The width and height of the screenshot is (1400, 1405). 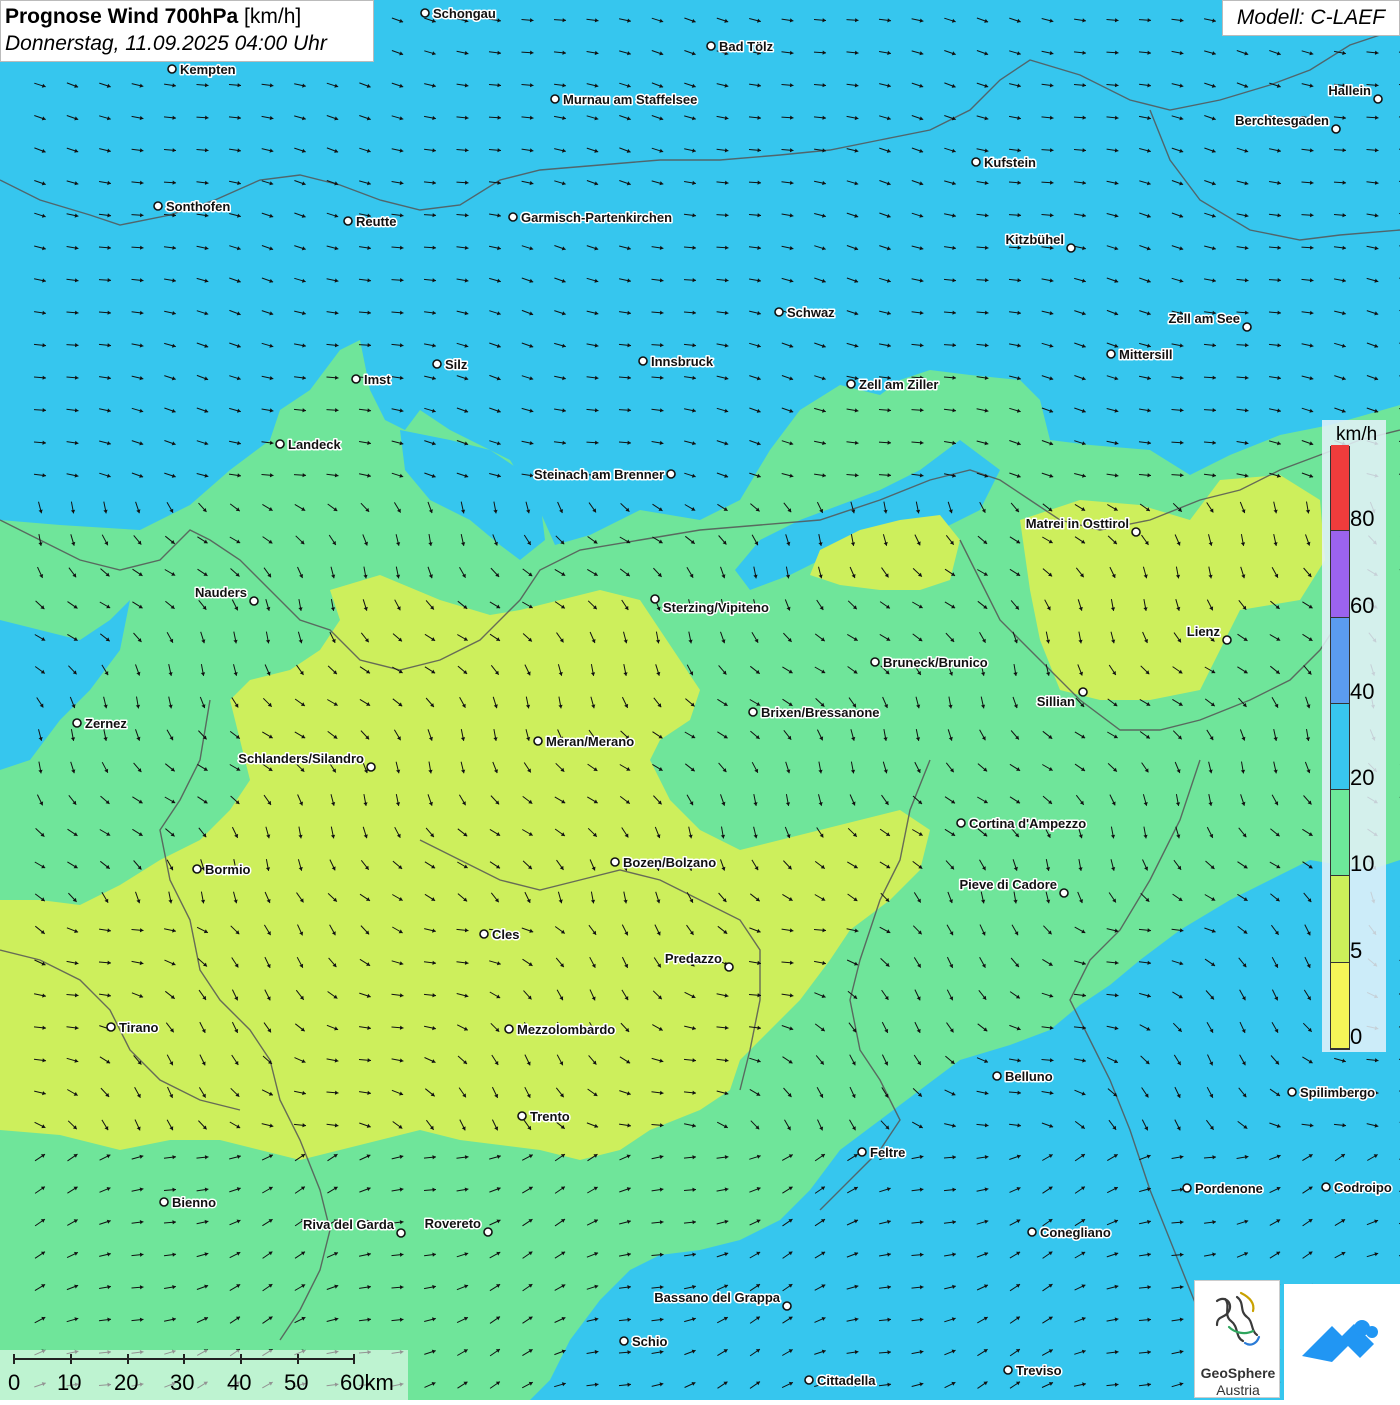 I want to click on city-label: Reutte, so click(x=376, y=221).